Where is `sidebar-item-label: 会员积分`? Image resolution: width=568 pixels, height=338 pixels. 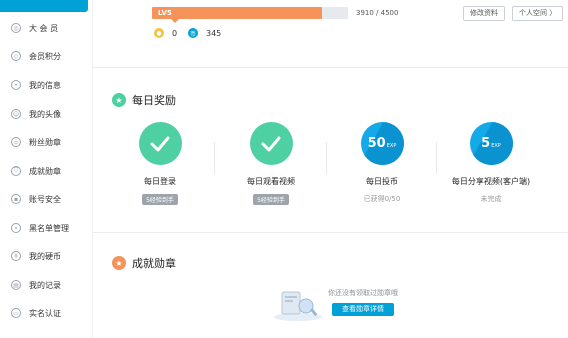
sidebar-item-label: 会员积分 is located at coordinates (45, 56).